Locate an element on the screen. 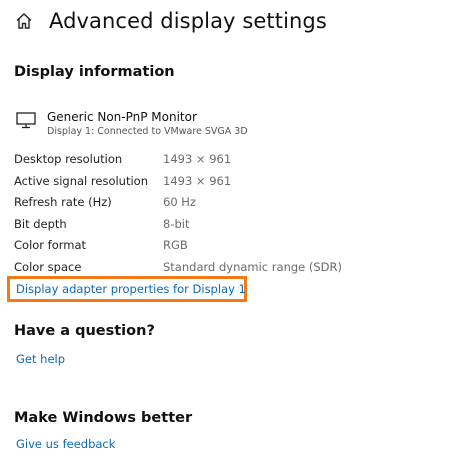 This screenshot has width=453, height=468. info-row: Active signal resolution 1493 × 961 is located at coordinates (229, 182).